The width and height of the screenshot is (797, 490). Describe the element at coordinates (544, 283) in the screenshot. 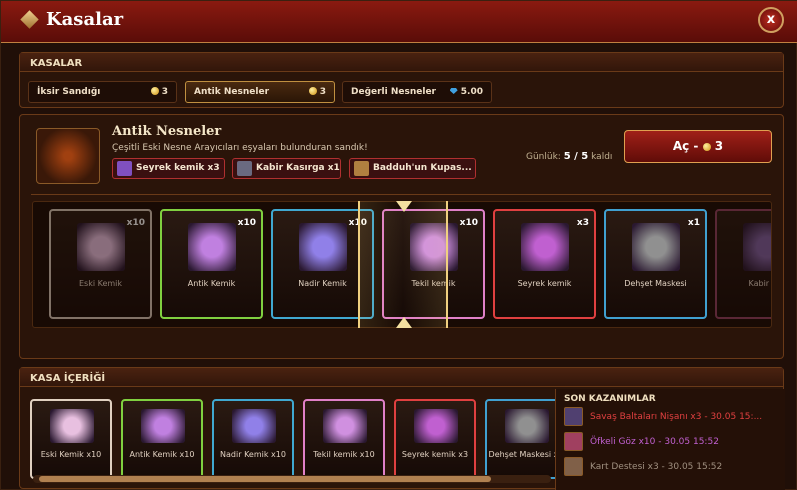

I see `item-name: Seyrek kemik` at that location.